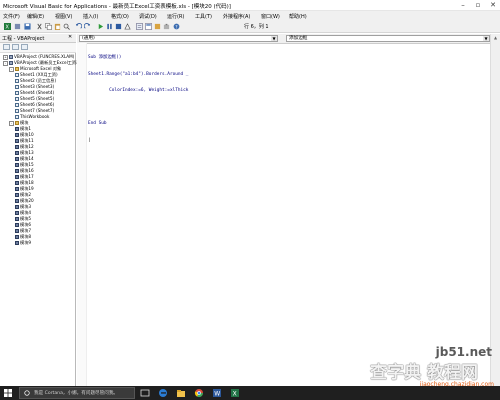 Image resolution: width=500 pixels, height=400 pixels. What do you see at coordinates (5, 57) in the screenshot?
I see `expand-icon: +` at bounding box center [5, 57].